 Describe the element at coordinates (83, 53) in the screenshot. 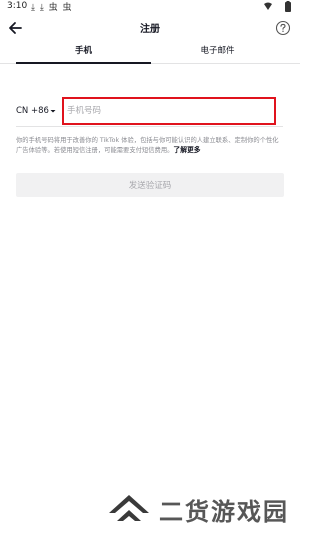

I see `tab-phone: 手机` at that location.